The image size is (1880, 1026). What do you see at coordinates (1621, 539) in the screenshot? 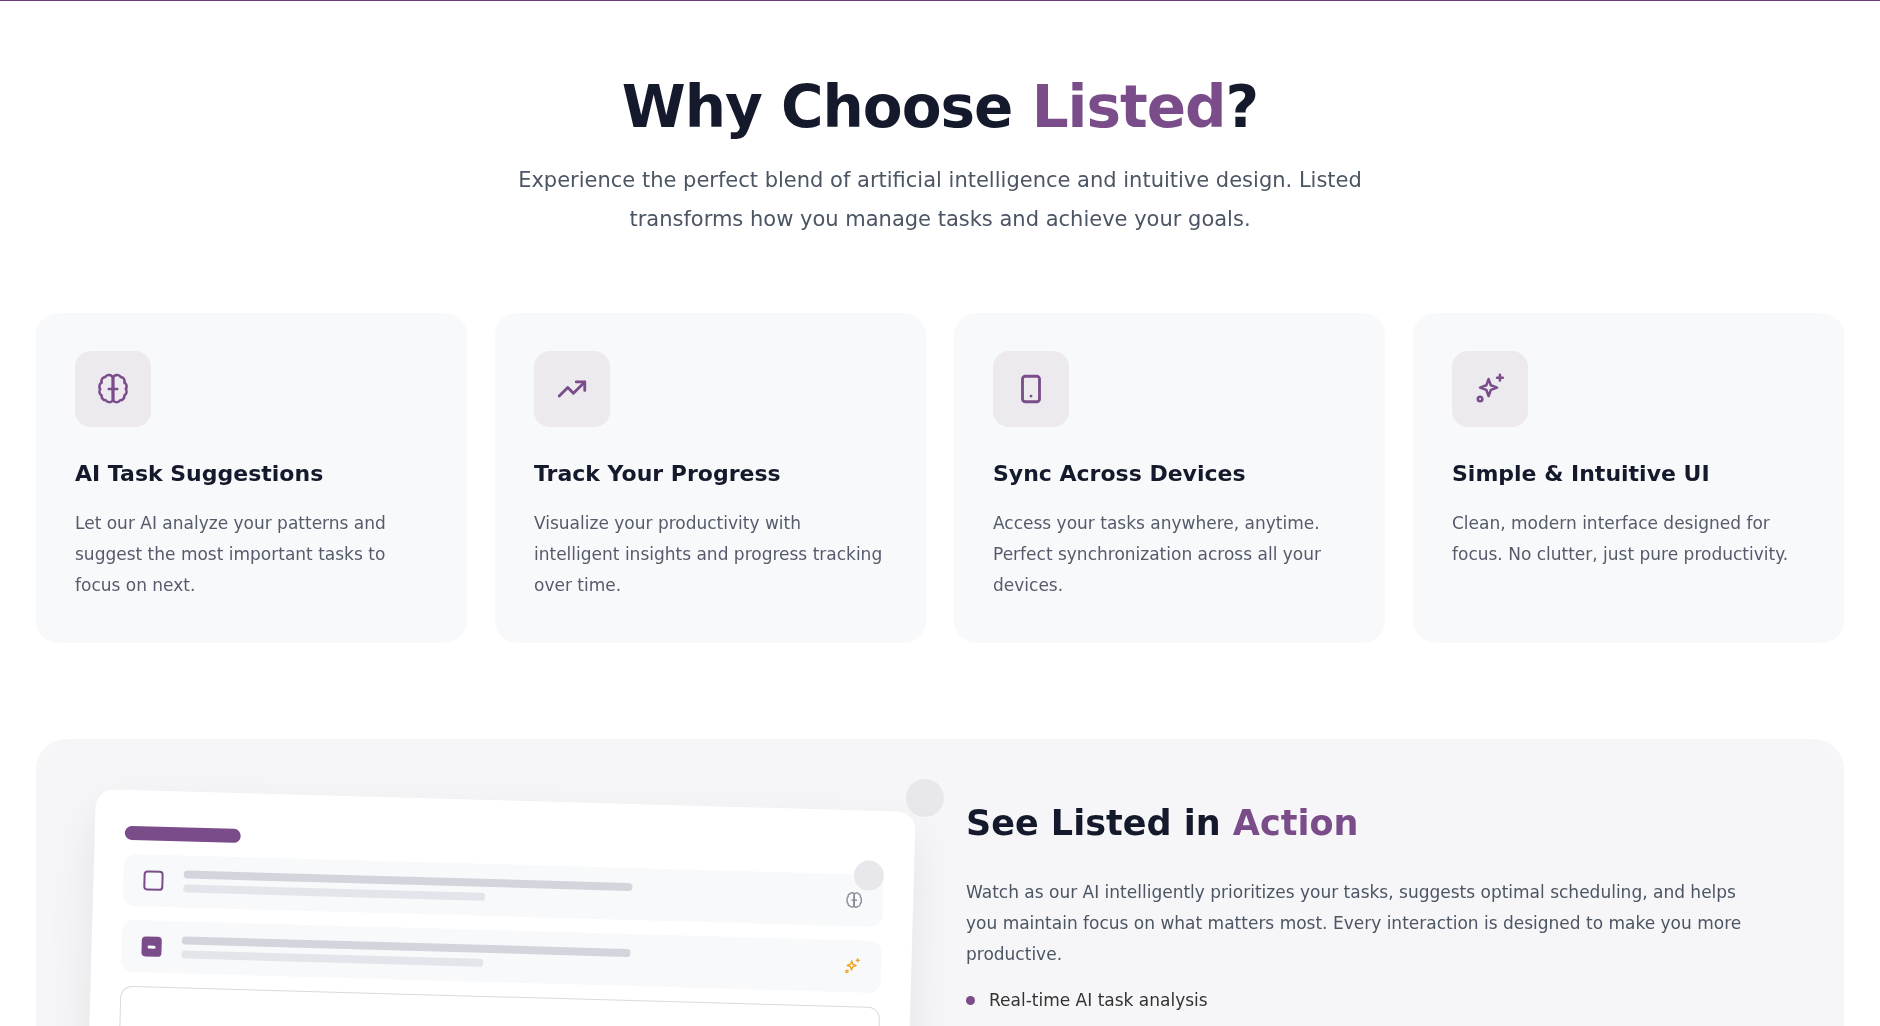
I see `feature-description: Clean, modern interface designed for focus. No clutter, just pure productivity.` at bounding box center [1621, 539].